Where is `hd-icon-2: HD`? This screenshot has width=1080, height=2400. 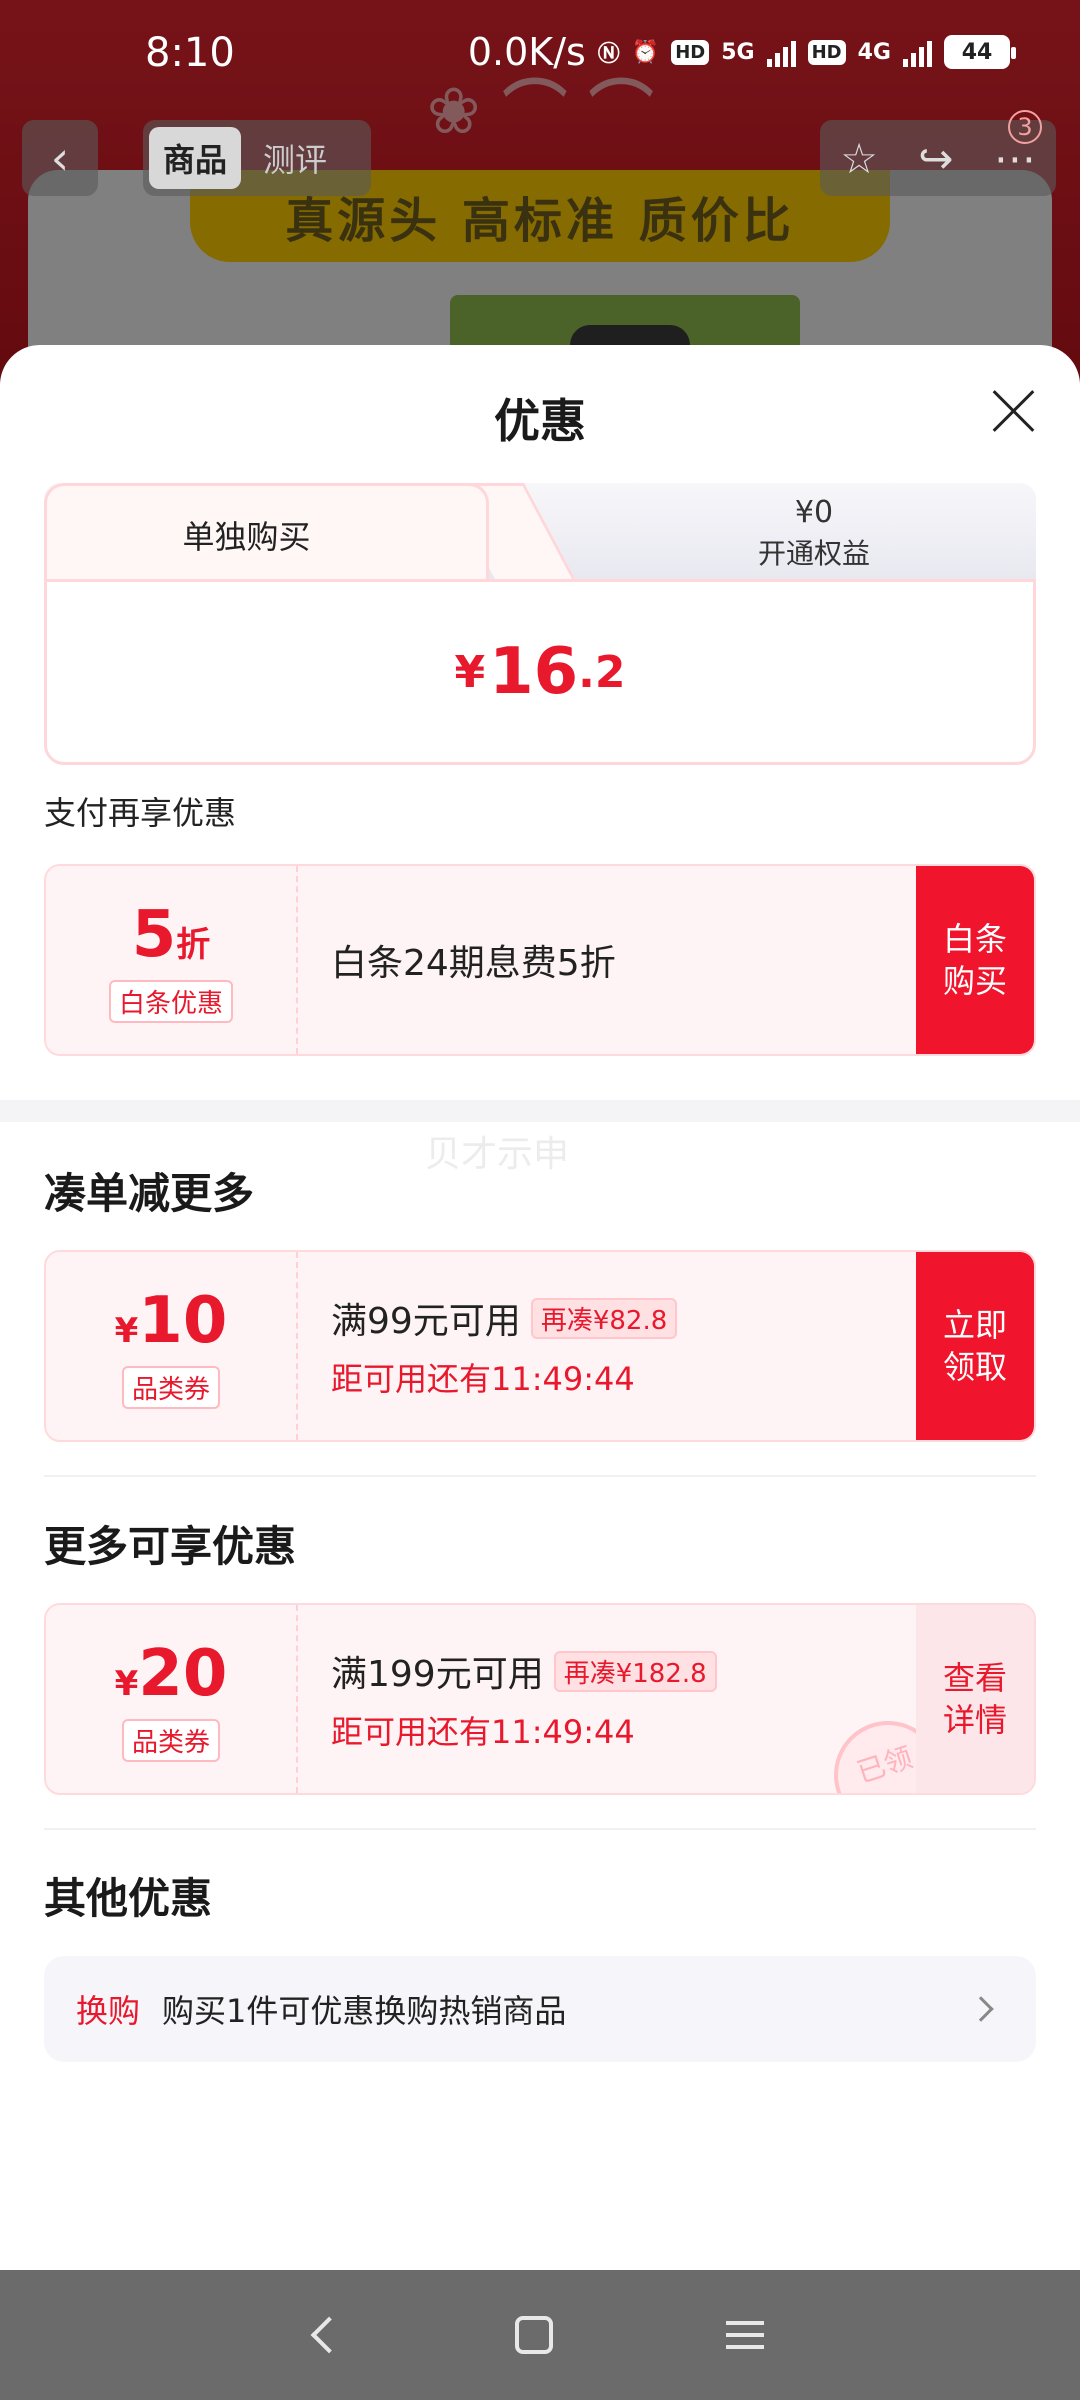 hd-icon-2: HD is located at coordinates (826, 52).